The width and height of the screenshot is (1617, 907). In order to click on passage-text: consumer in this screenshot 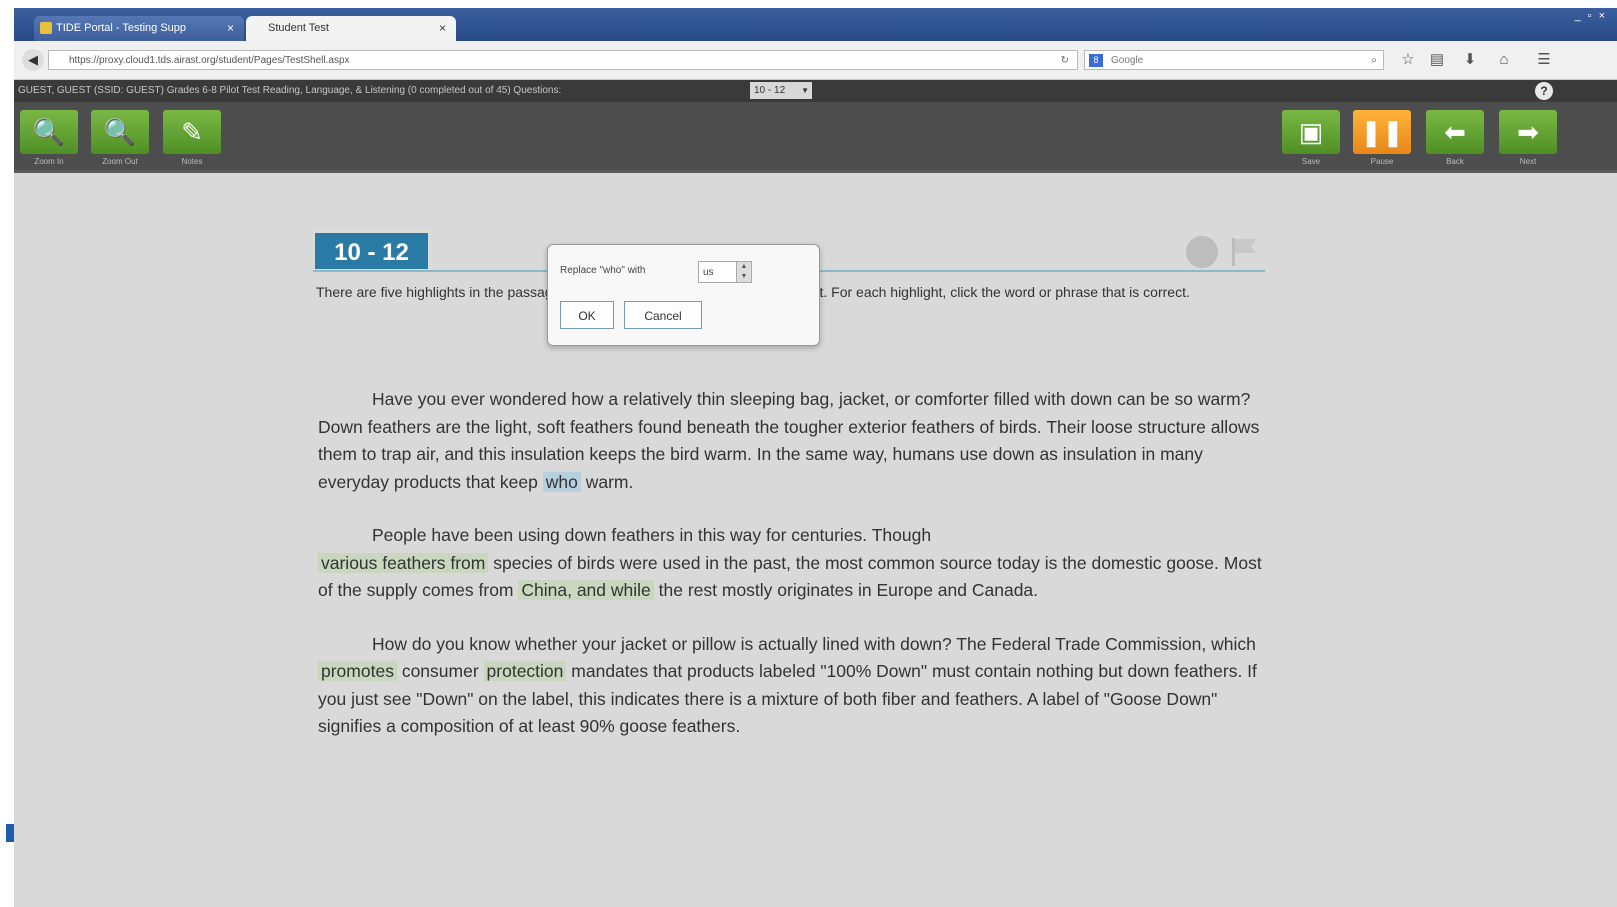, I will do `click(440, 671)`.